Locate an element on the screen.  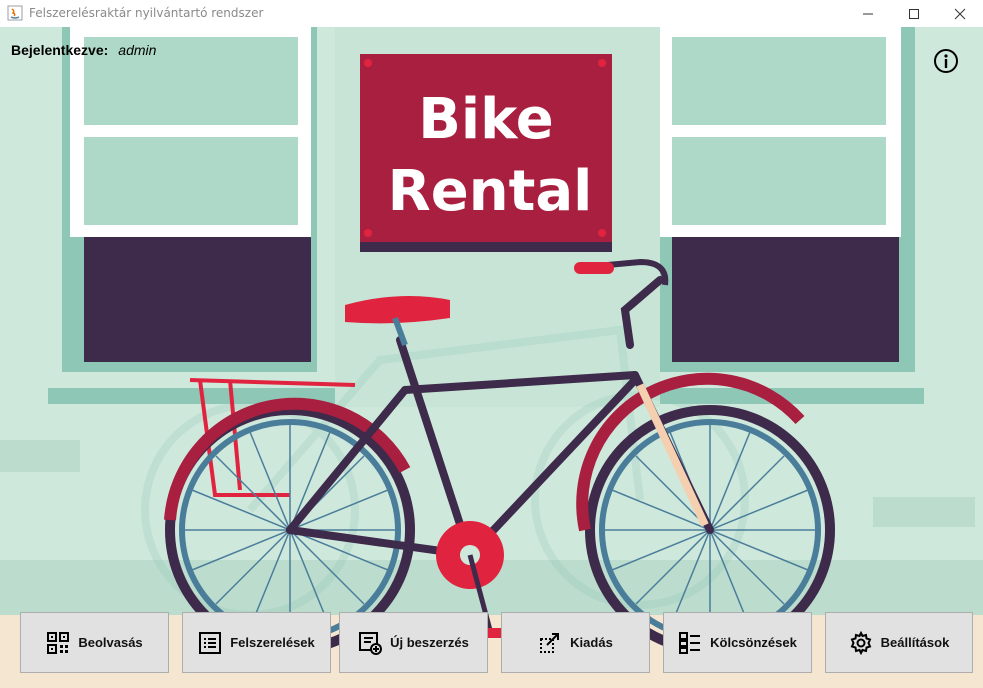
minimize-icon is located at coordinates (868, 13).